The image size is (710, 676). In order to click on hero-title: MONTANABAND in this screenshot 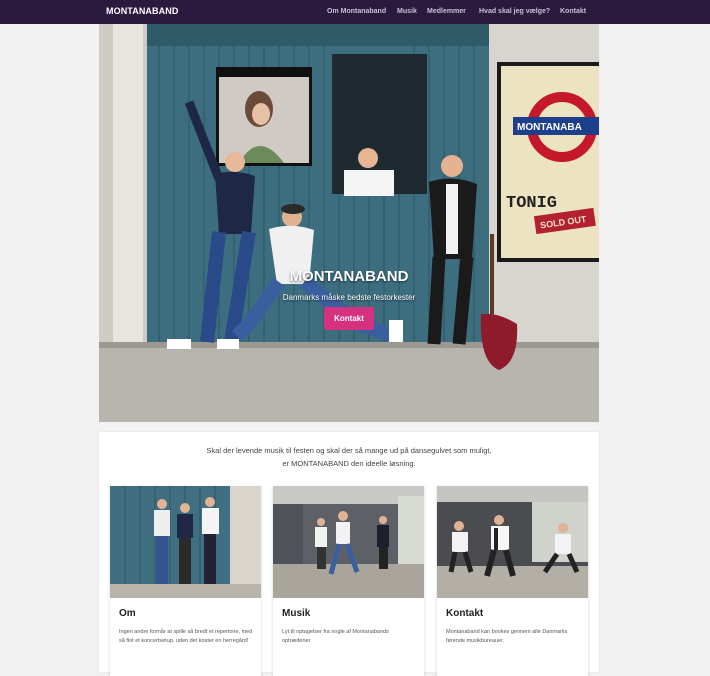, I will do `click(349, 276)`.